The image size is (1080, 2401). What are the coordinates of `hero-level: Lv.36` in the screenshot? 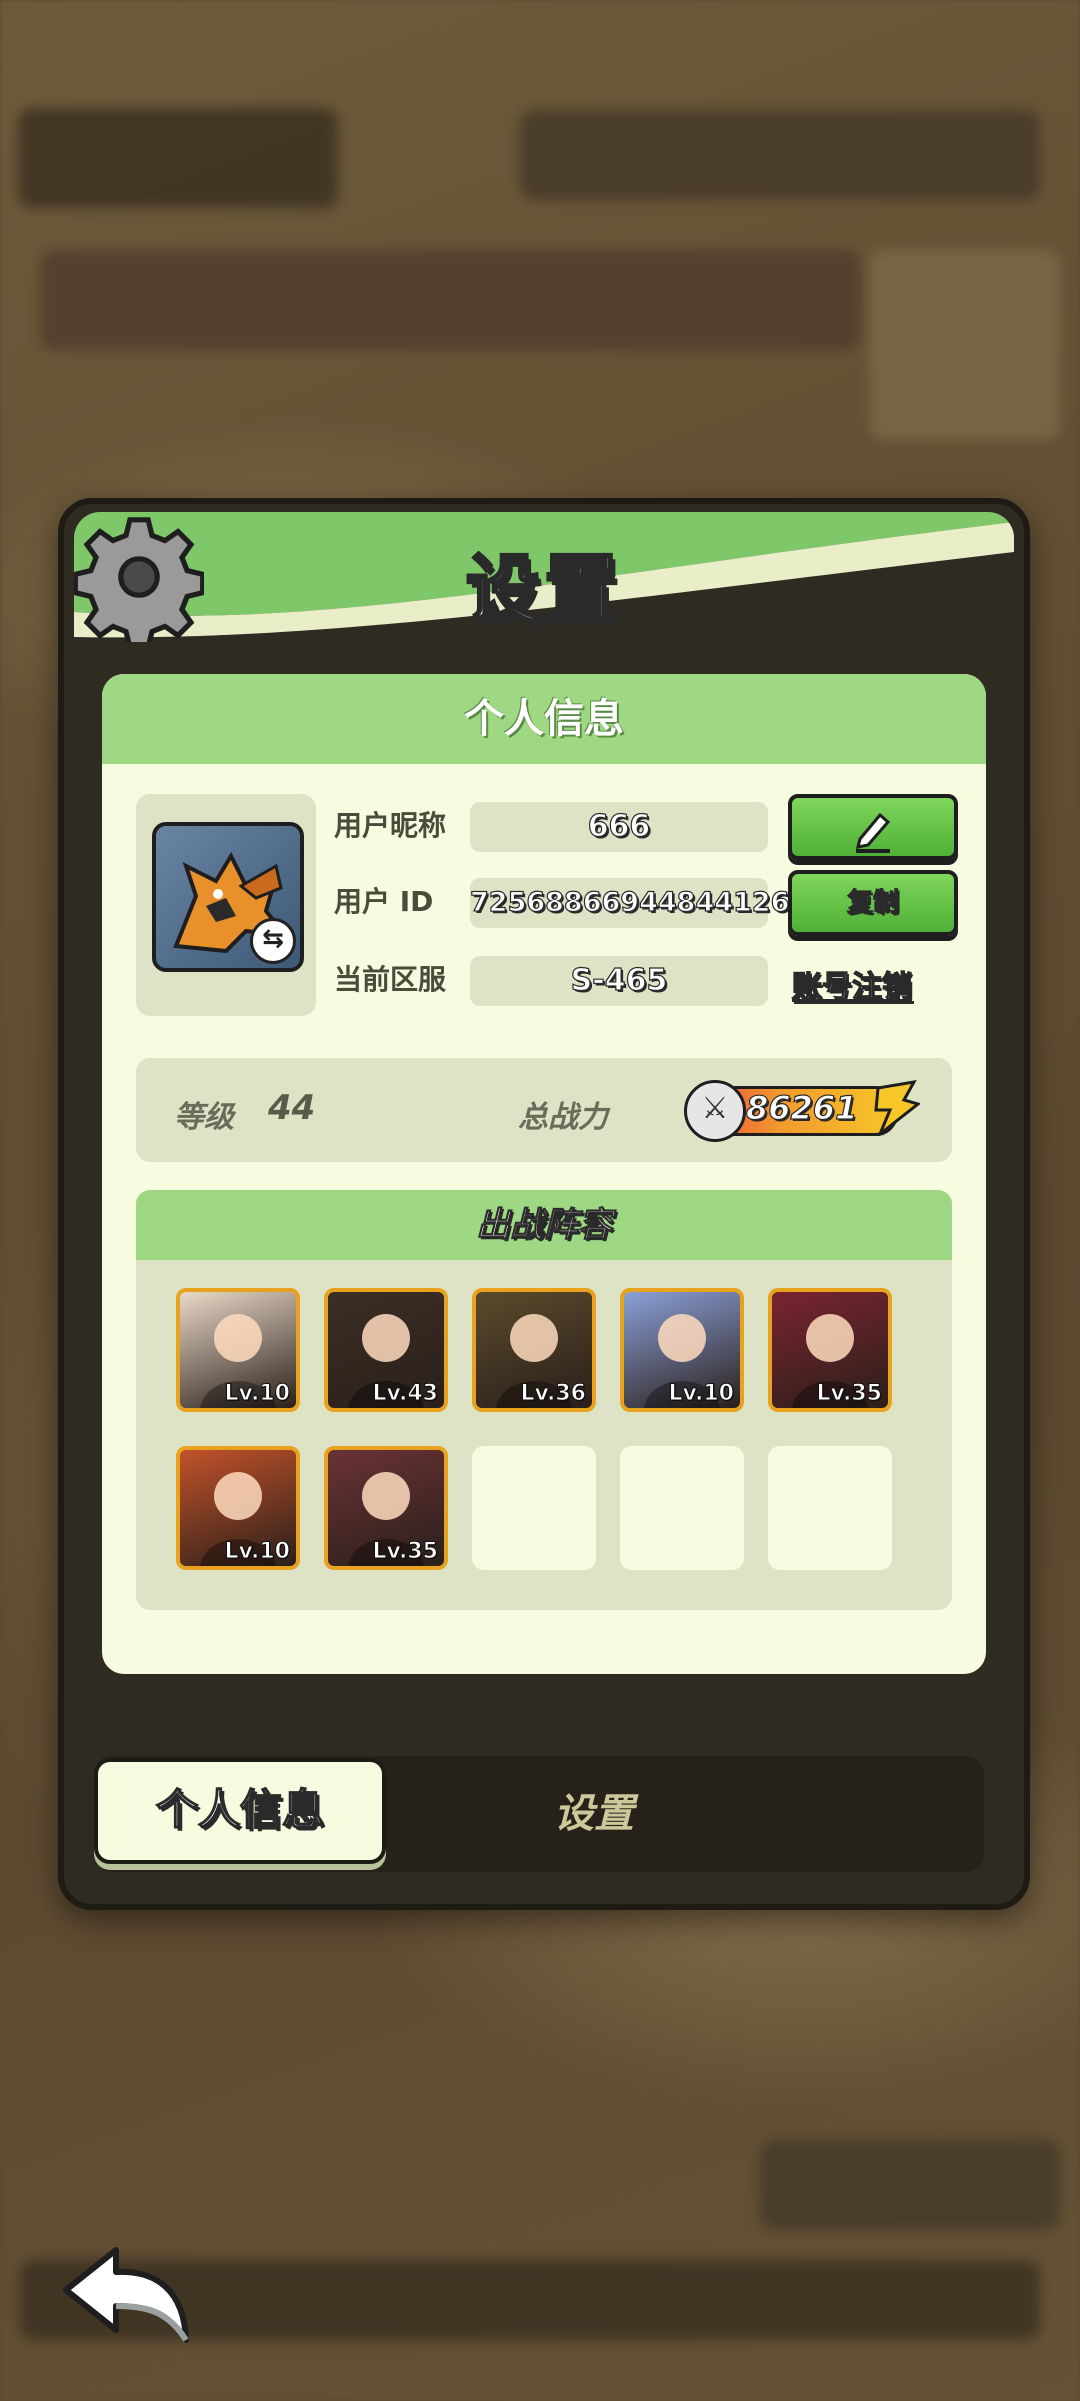 It's located at (553, 1394).